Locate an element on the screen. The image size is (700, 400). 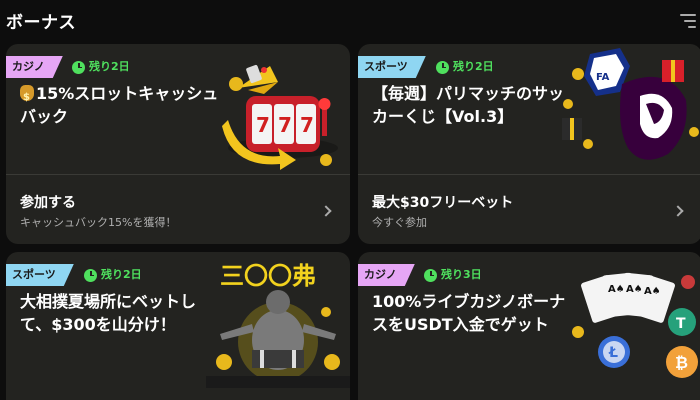
card-title: 15%スロットキャッシュバック is located at coordinates (122, 105).